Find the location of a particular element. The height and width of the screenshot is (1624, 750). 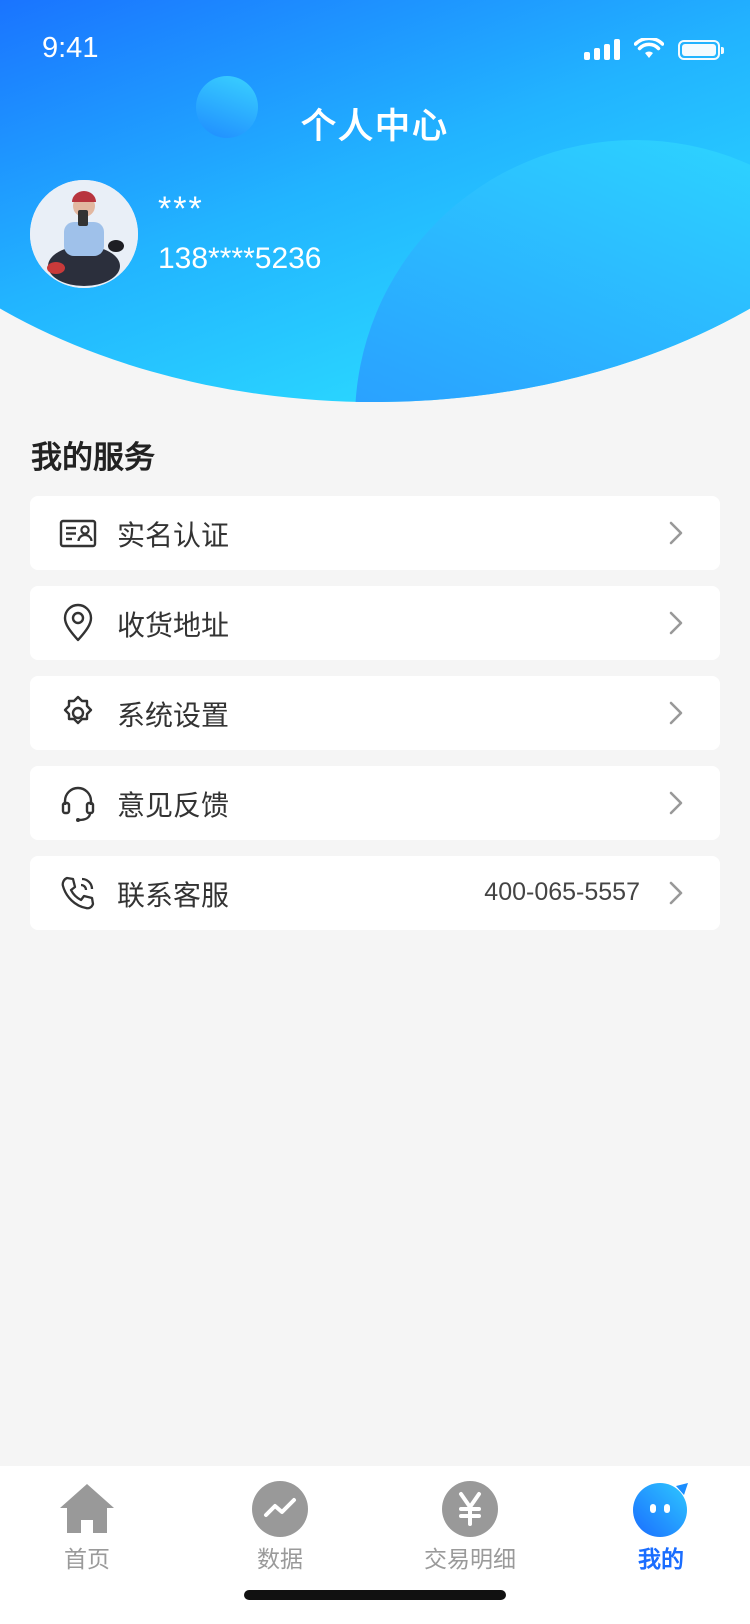

yen-icon is located at coordinates (470, 1509).